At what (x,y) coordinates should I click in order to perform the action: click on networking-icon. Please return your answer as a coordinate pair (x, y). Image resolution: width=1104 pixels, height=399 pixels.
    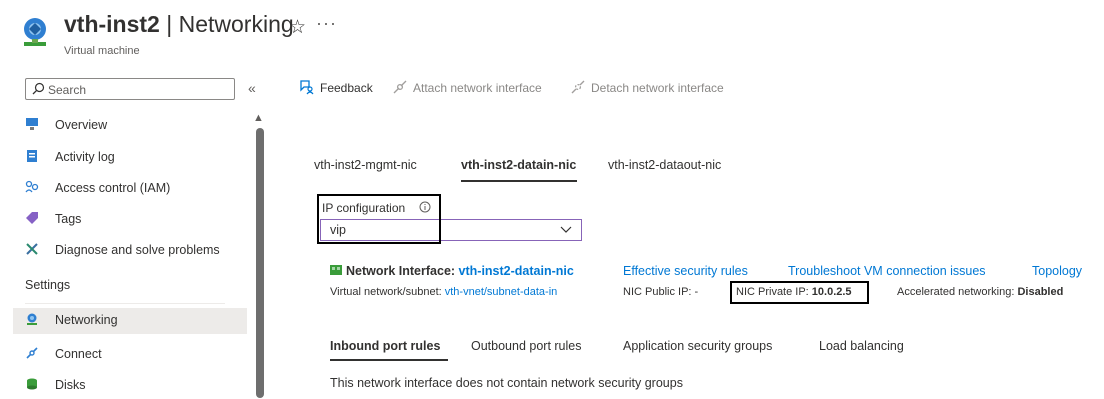
    Looking at the image, I should click on (32, 319).